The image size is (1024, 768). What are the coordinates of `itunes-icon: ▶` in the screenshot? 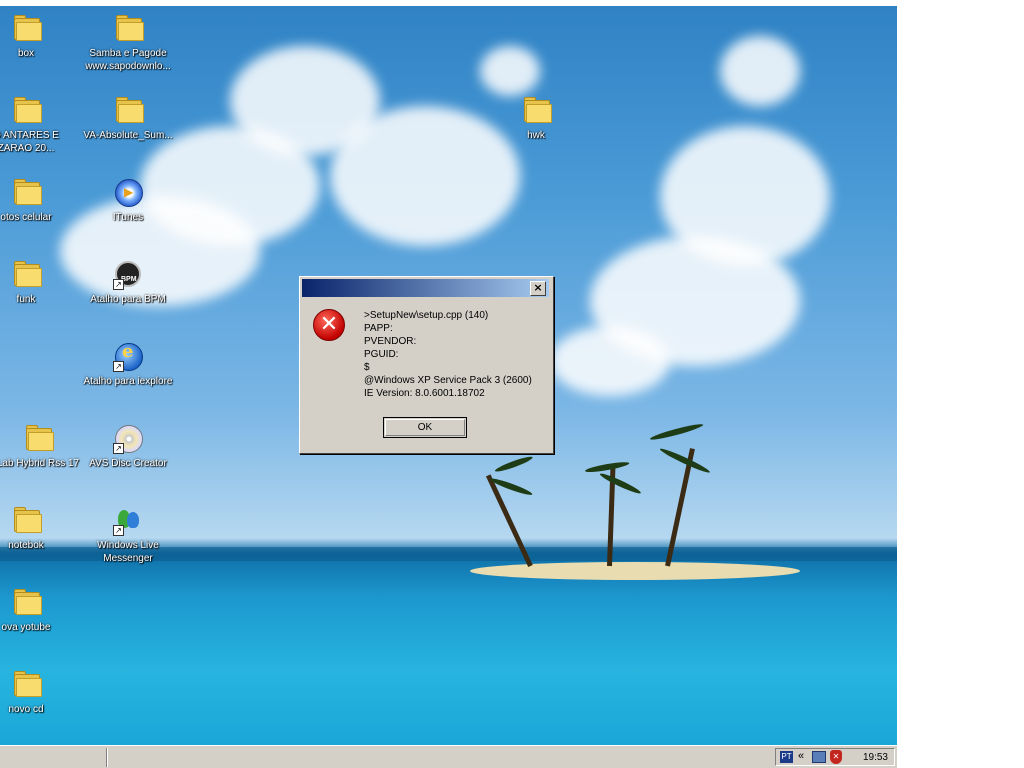 It's located at (128, 192).